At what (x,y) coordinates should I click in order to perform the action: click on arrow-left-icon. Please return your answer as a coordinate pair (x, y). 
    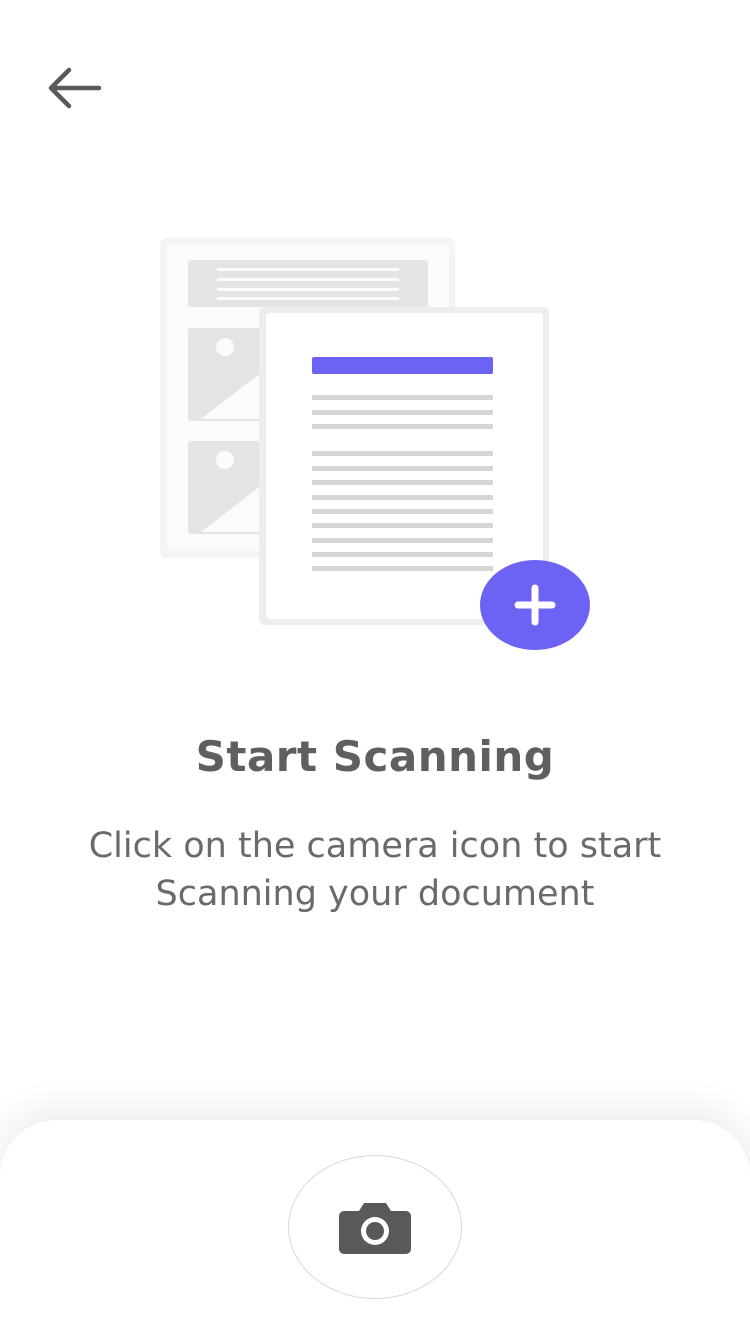
    Looking at the image, I should click on (75, 88).